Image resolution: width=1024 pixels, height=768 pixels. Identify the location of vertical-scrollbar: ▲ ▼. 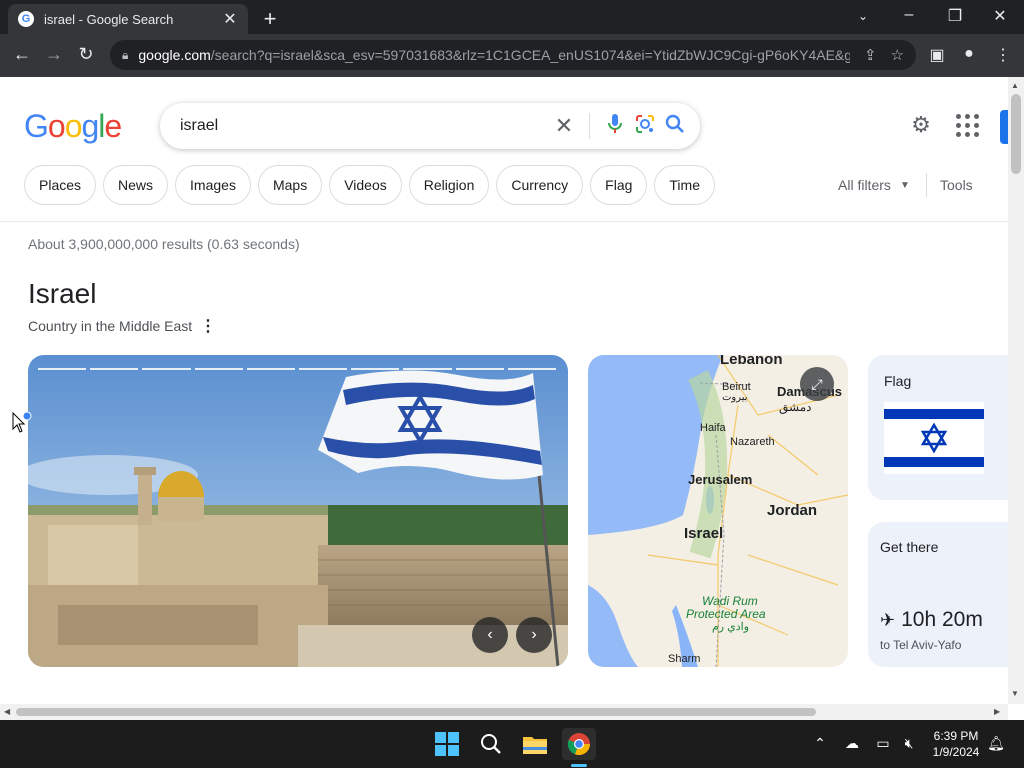
(1016, 390).